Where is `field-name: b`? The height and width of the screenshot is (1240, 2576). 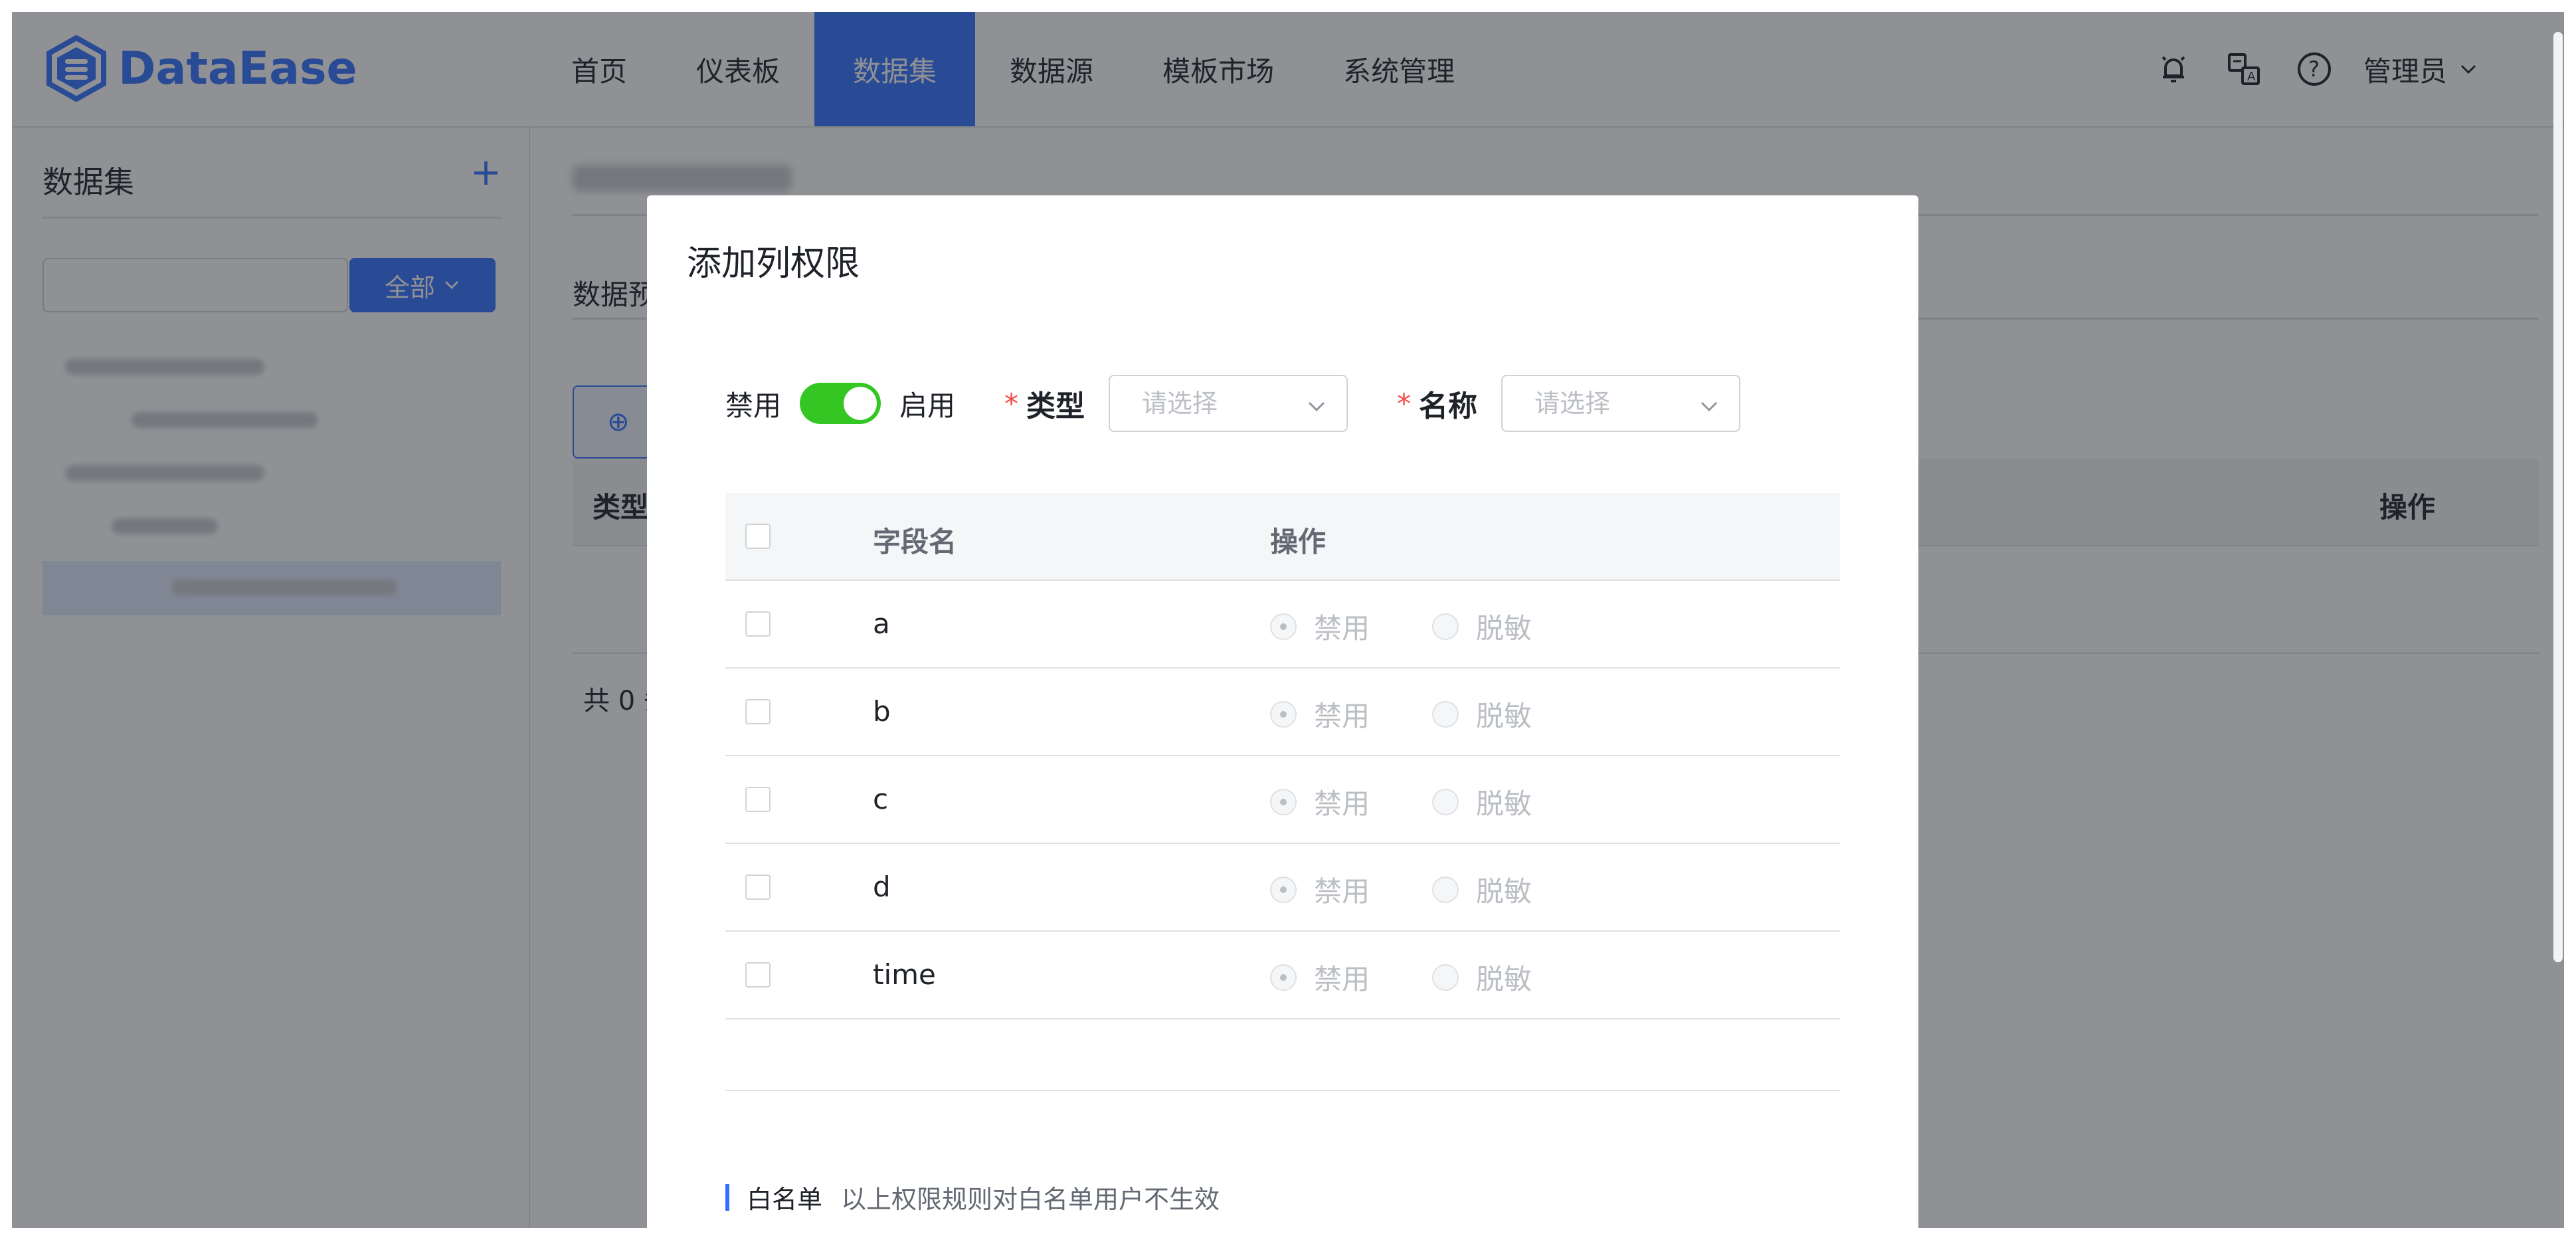
field-name: b is located at coordinates (882, 711).